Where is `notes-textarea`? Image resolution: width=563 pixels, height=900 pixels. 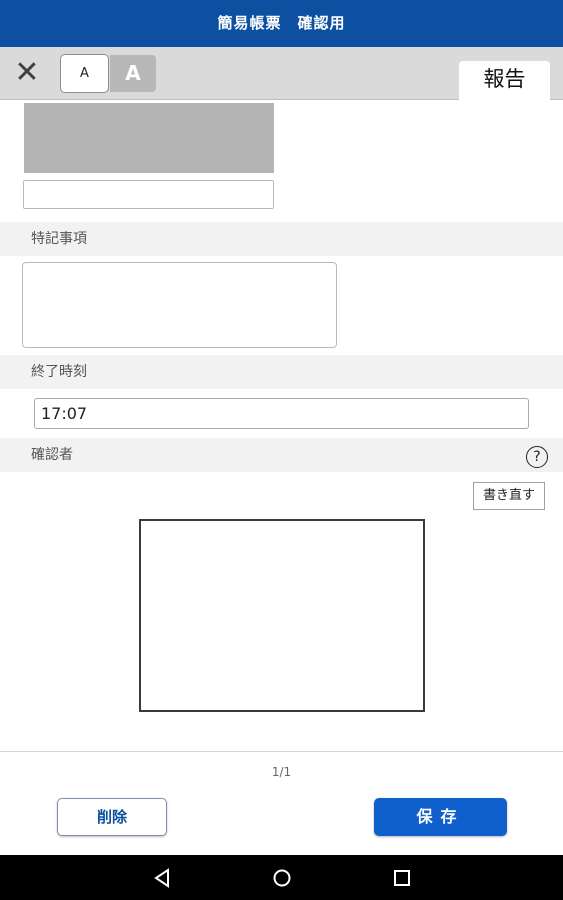 notes-textarea is located at coordinates (179, 305).